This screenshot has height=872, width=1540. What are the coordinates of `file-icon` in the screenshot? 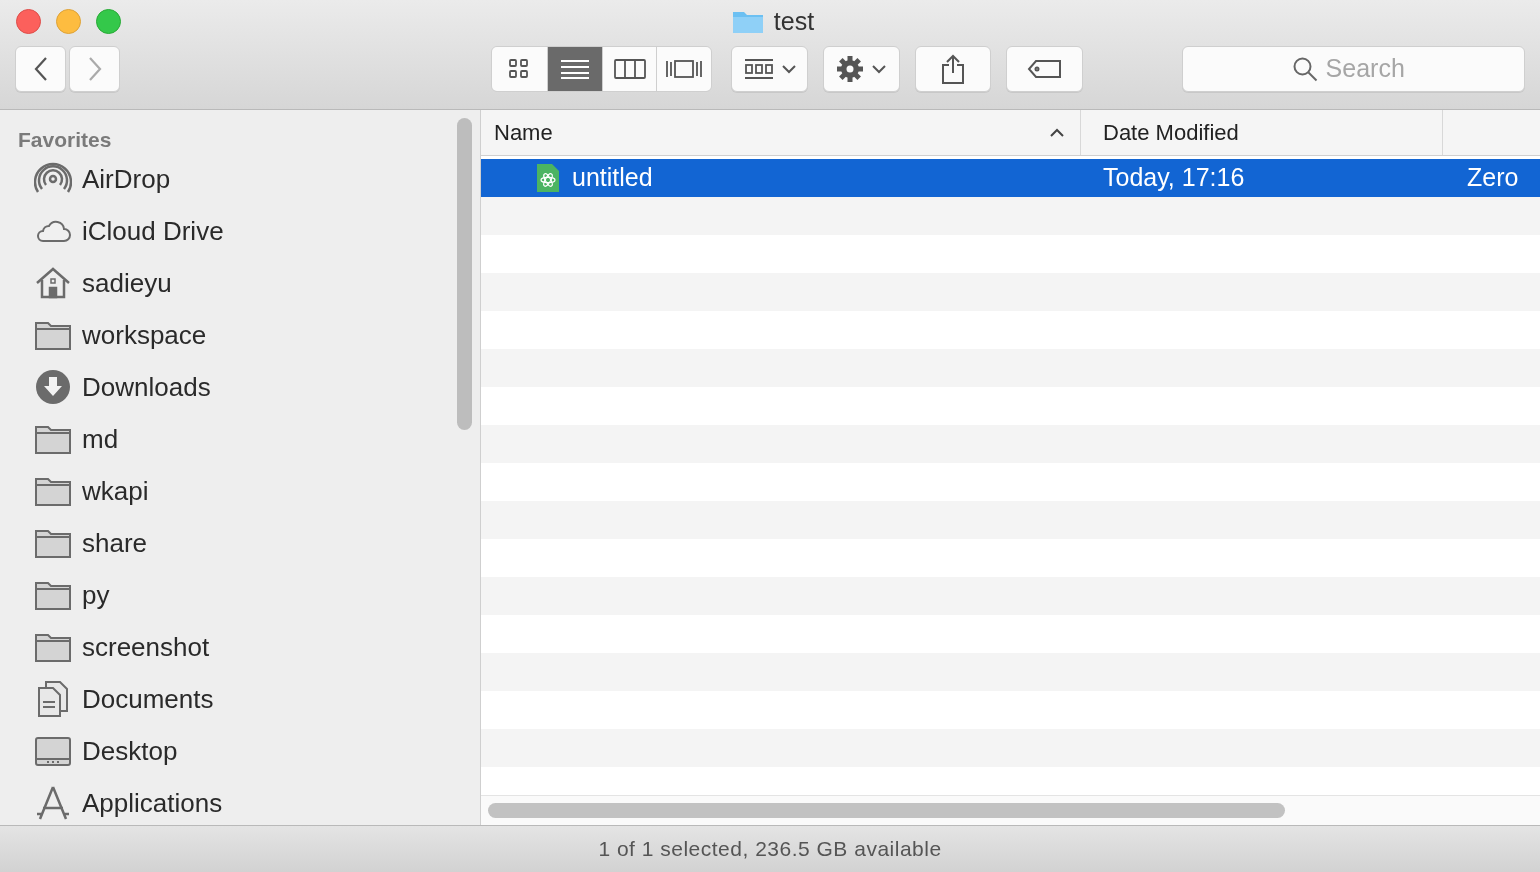 It's located at (548, 178).